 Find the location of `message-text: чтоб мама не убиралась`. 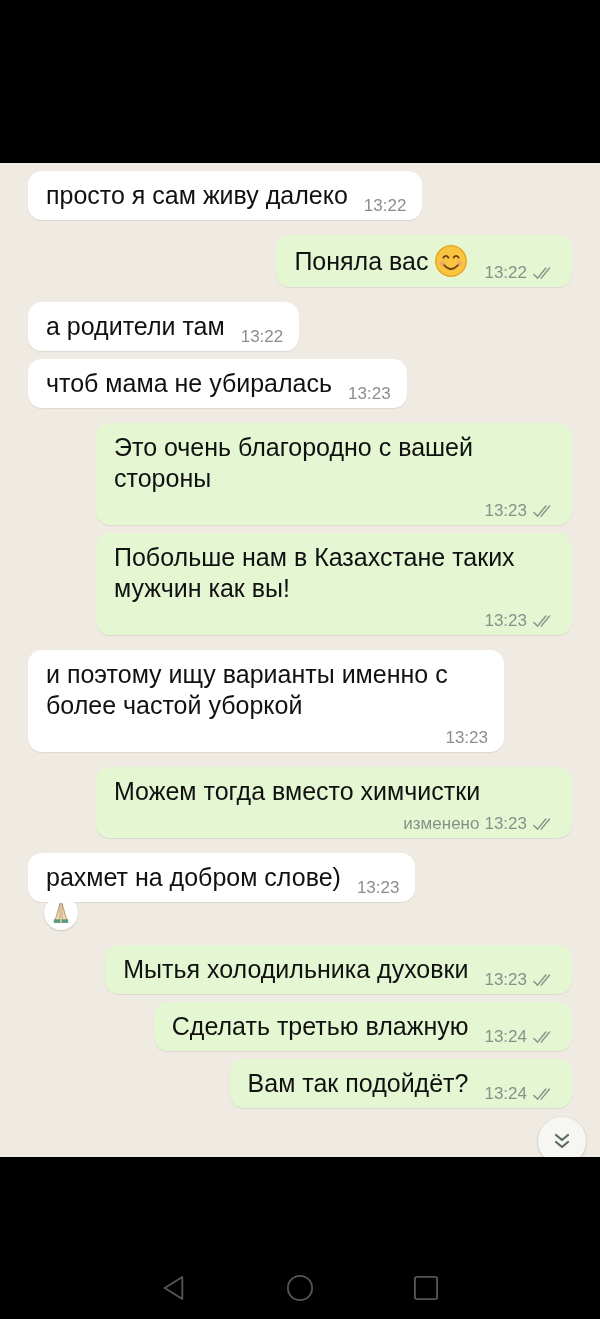

message-text: чтоб мама не убиралась is located at coordinates (189, 383).